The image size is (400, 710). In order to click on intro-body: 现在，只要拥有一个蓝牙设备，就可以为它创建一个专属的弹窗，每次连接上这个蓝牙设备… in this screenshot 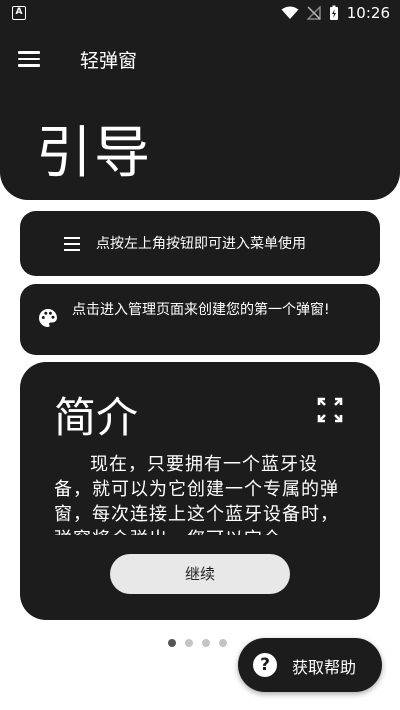, I will do `click(196, 494)`.